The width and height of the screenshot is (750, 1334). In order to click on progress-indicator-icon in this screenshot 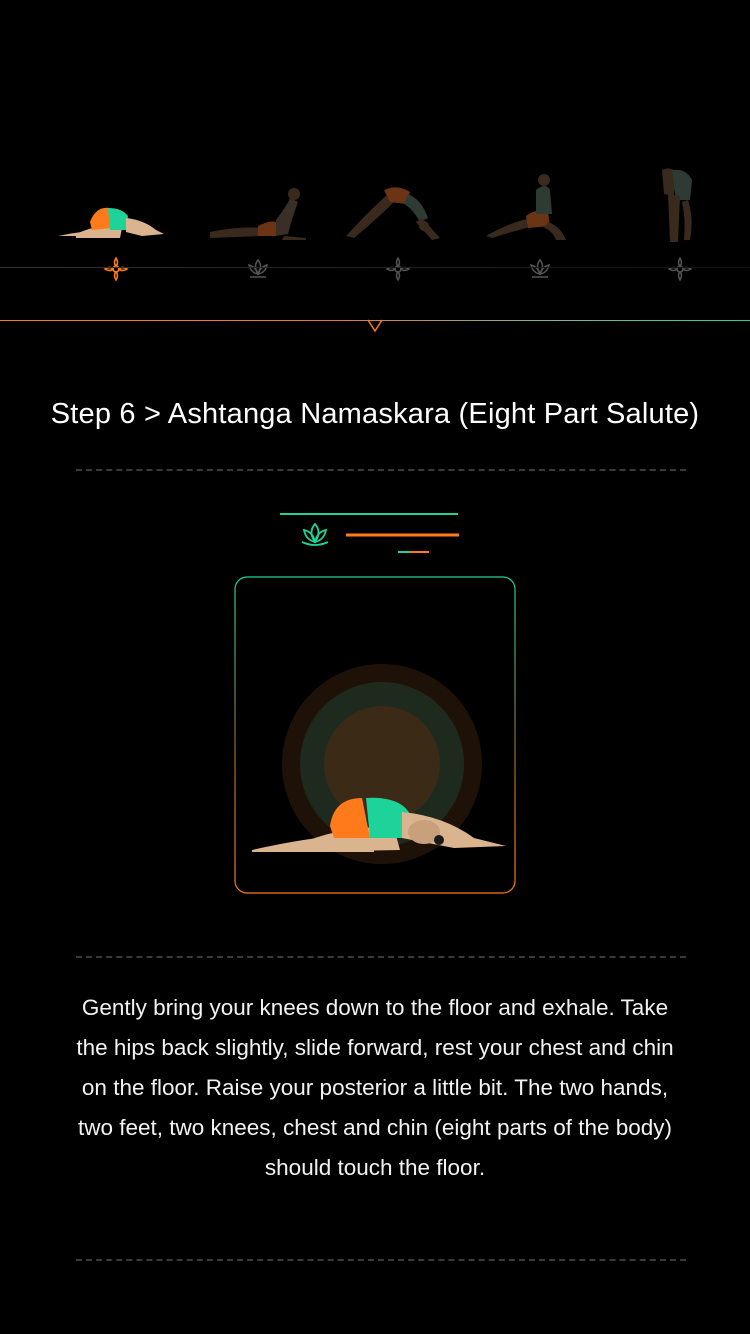, I will do `click(375, 326)`.